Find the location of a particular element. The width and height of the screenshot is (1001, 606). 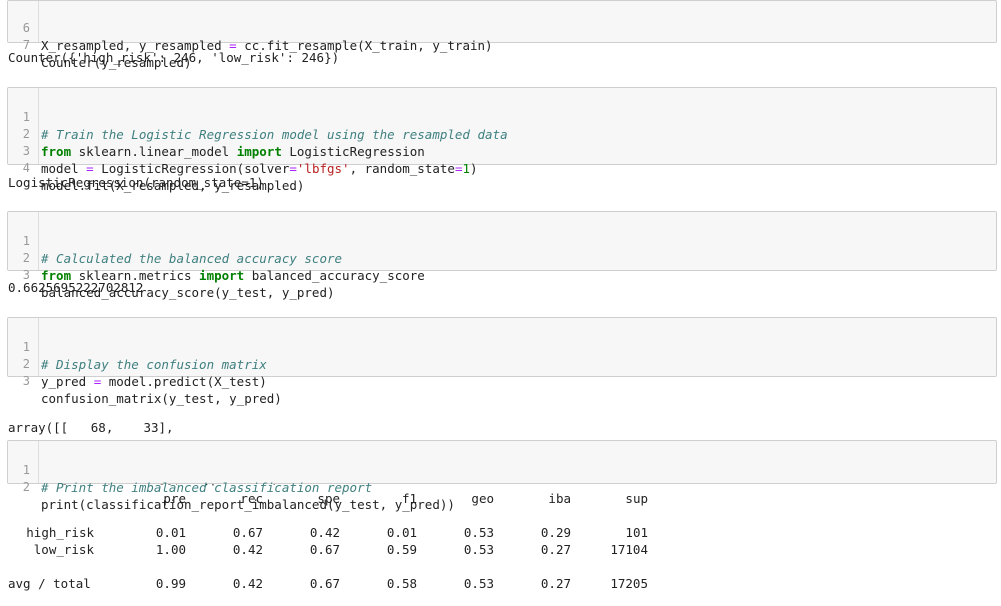

report-header-spe: spe is located at coordinates (328, 498).